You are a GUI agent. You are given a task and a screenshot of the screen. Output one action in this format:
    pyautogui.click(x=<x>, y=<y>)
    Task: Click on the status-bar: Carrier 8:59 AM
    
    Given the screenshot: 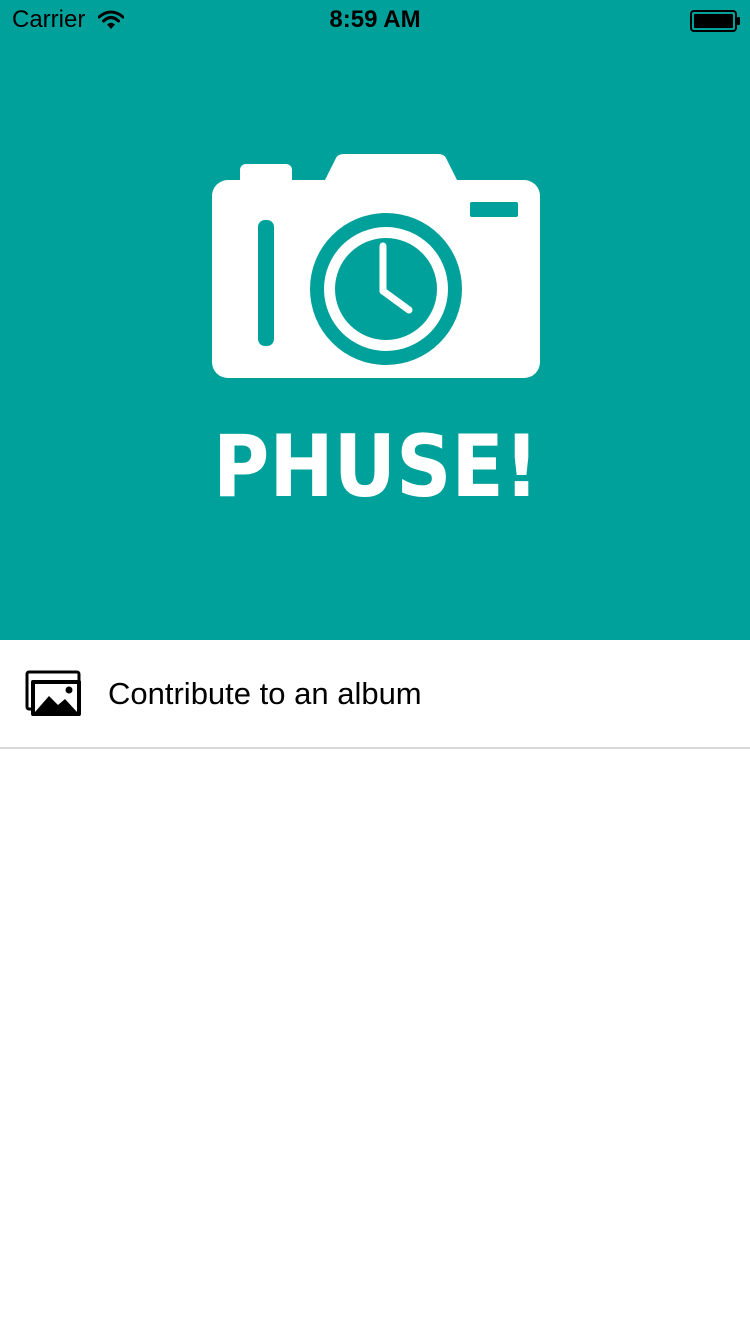 What is the action you would take?
    pyautogui.click(x=375, y=20)
    